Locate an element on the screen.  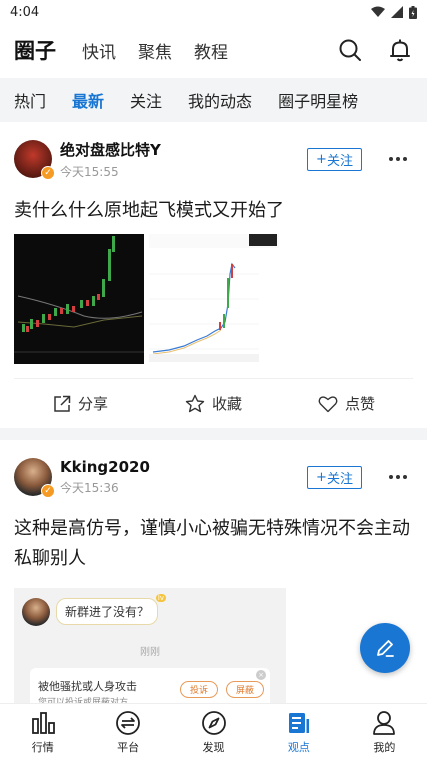
heart-icon is located at coordinates (328, 403).